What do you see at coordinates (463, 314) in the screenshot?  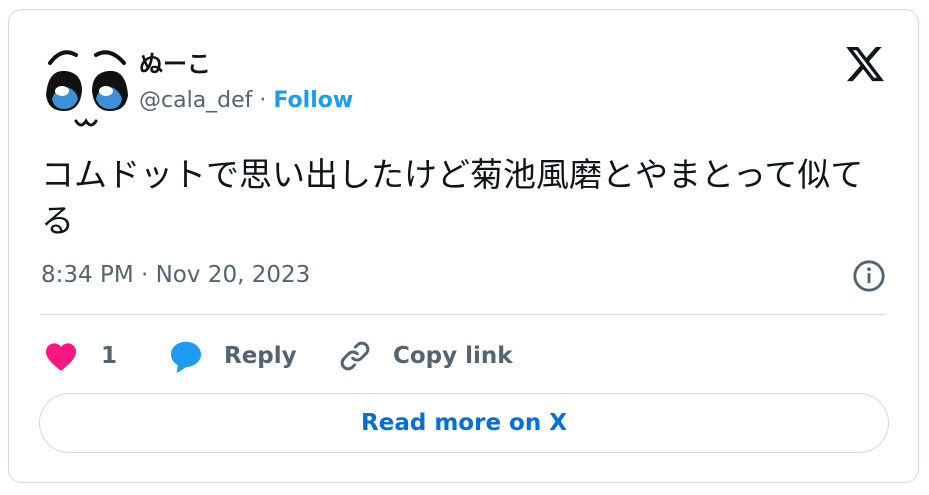 I see `divider` at bounding box center [463, 314].